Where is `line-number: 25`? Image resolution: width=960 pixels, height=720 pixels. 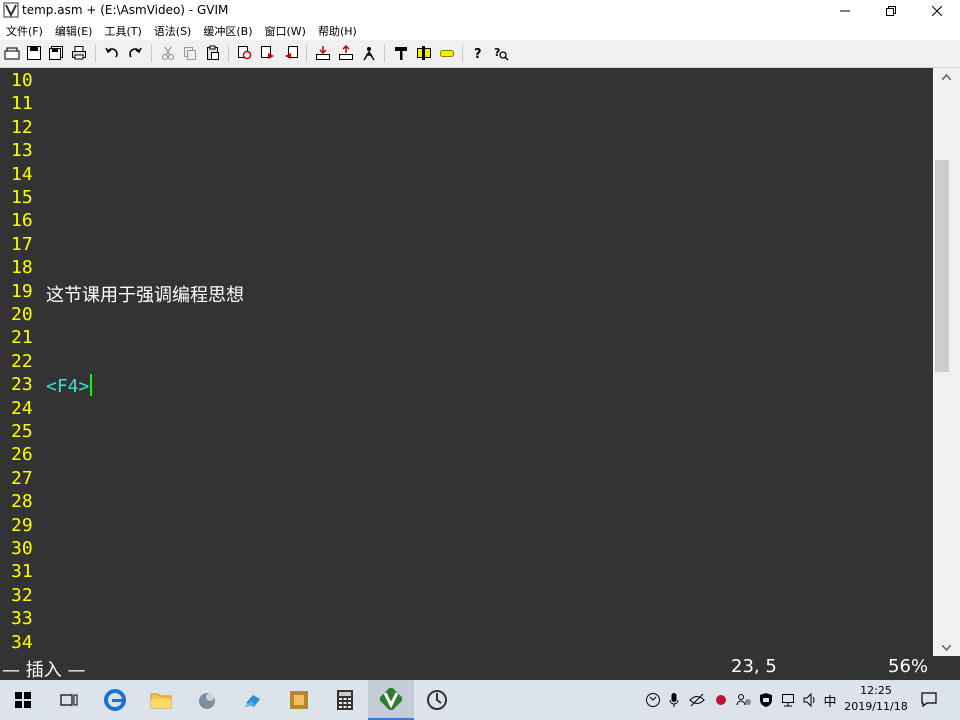
line-number: 25 is located at coordinates (22, 431).